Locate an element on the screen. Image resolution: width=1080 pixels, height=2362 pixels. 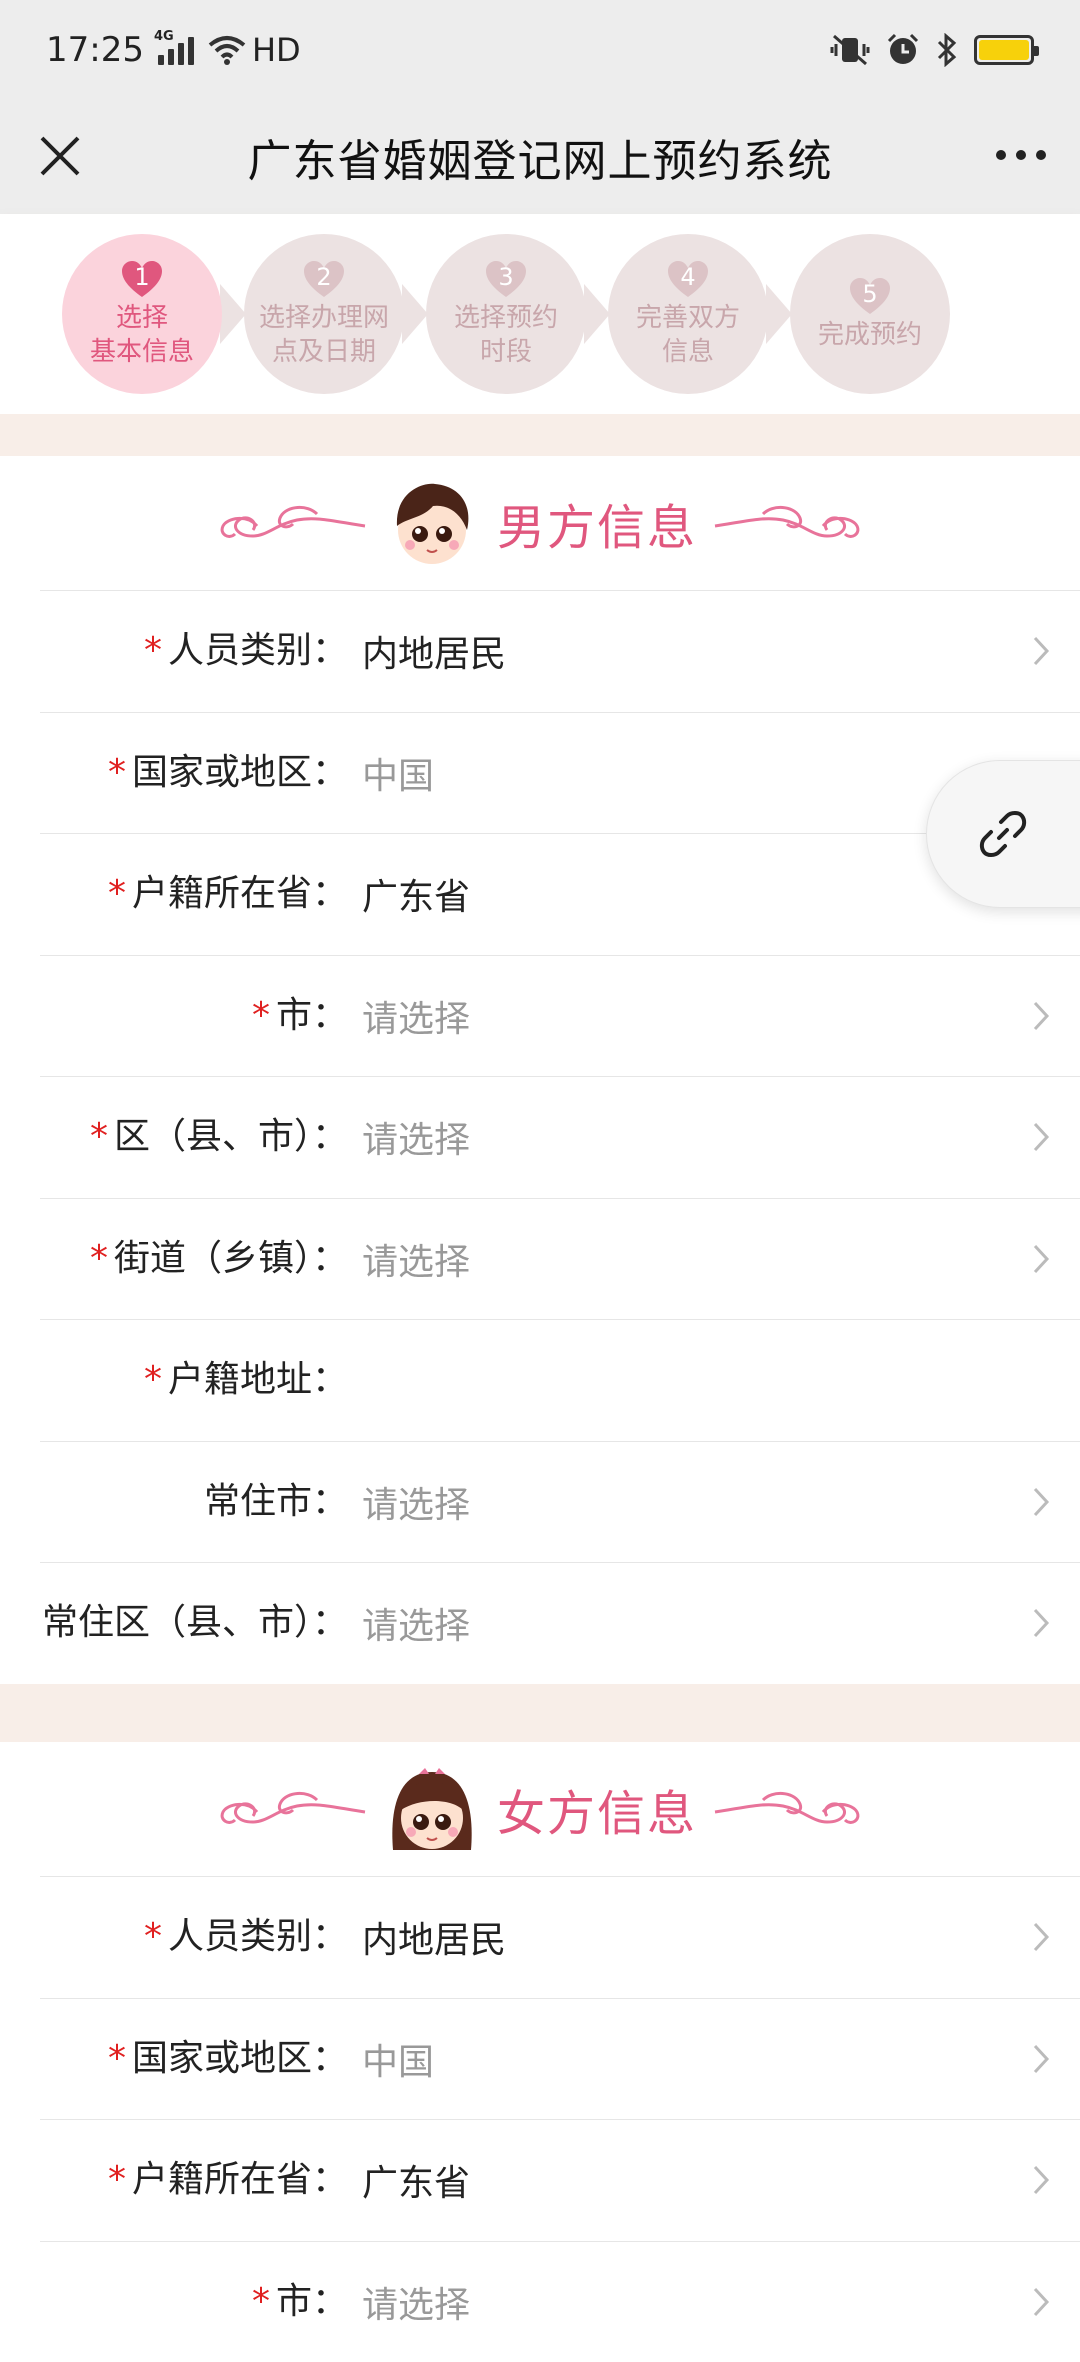
field-label: *国家或地区： is located at coordinates (196, 773).